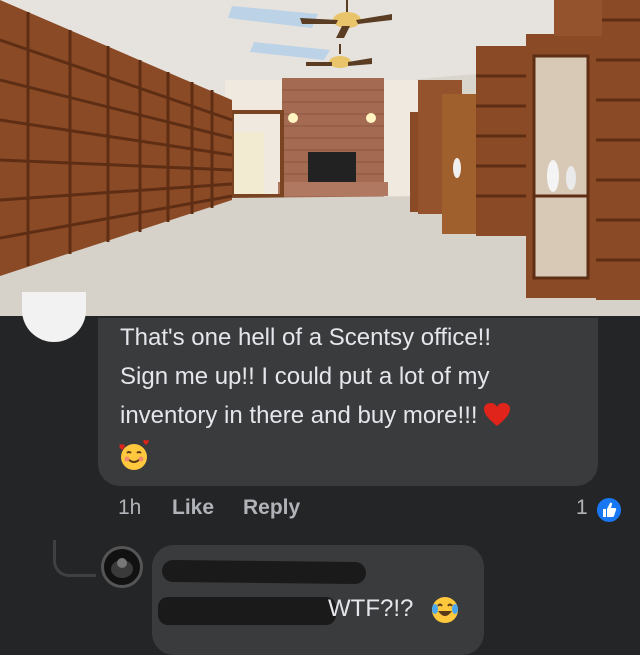 The image size is (640, 655). What do you see at coordinates (264, 572) in the screenshot?
I see `redacted-name` at bounding box center [264, 572].